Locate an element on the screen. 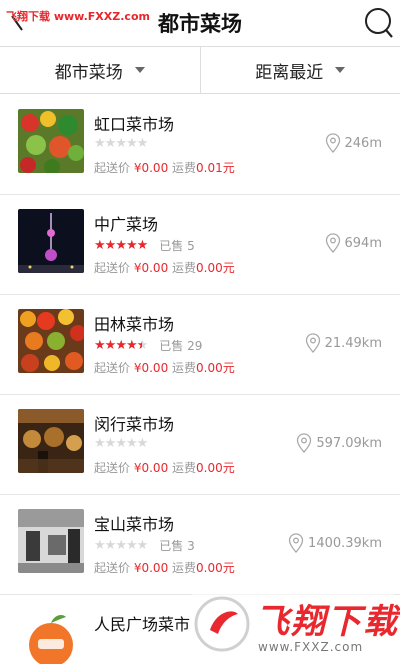  filter-sort-label: 距离最近 is located at coordinates (289, 72).